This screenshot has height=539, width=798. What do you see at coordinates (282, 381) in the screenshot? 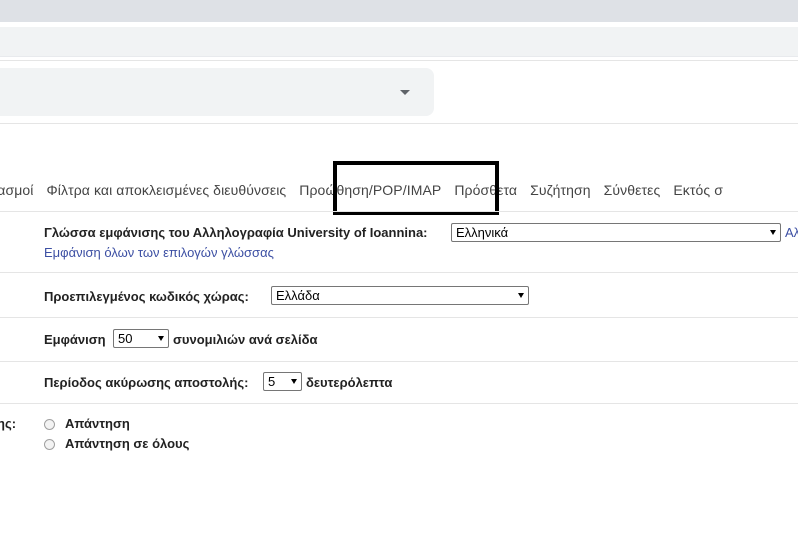
I see `undo-send-select: 5` at bounding box center [282, 381].